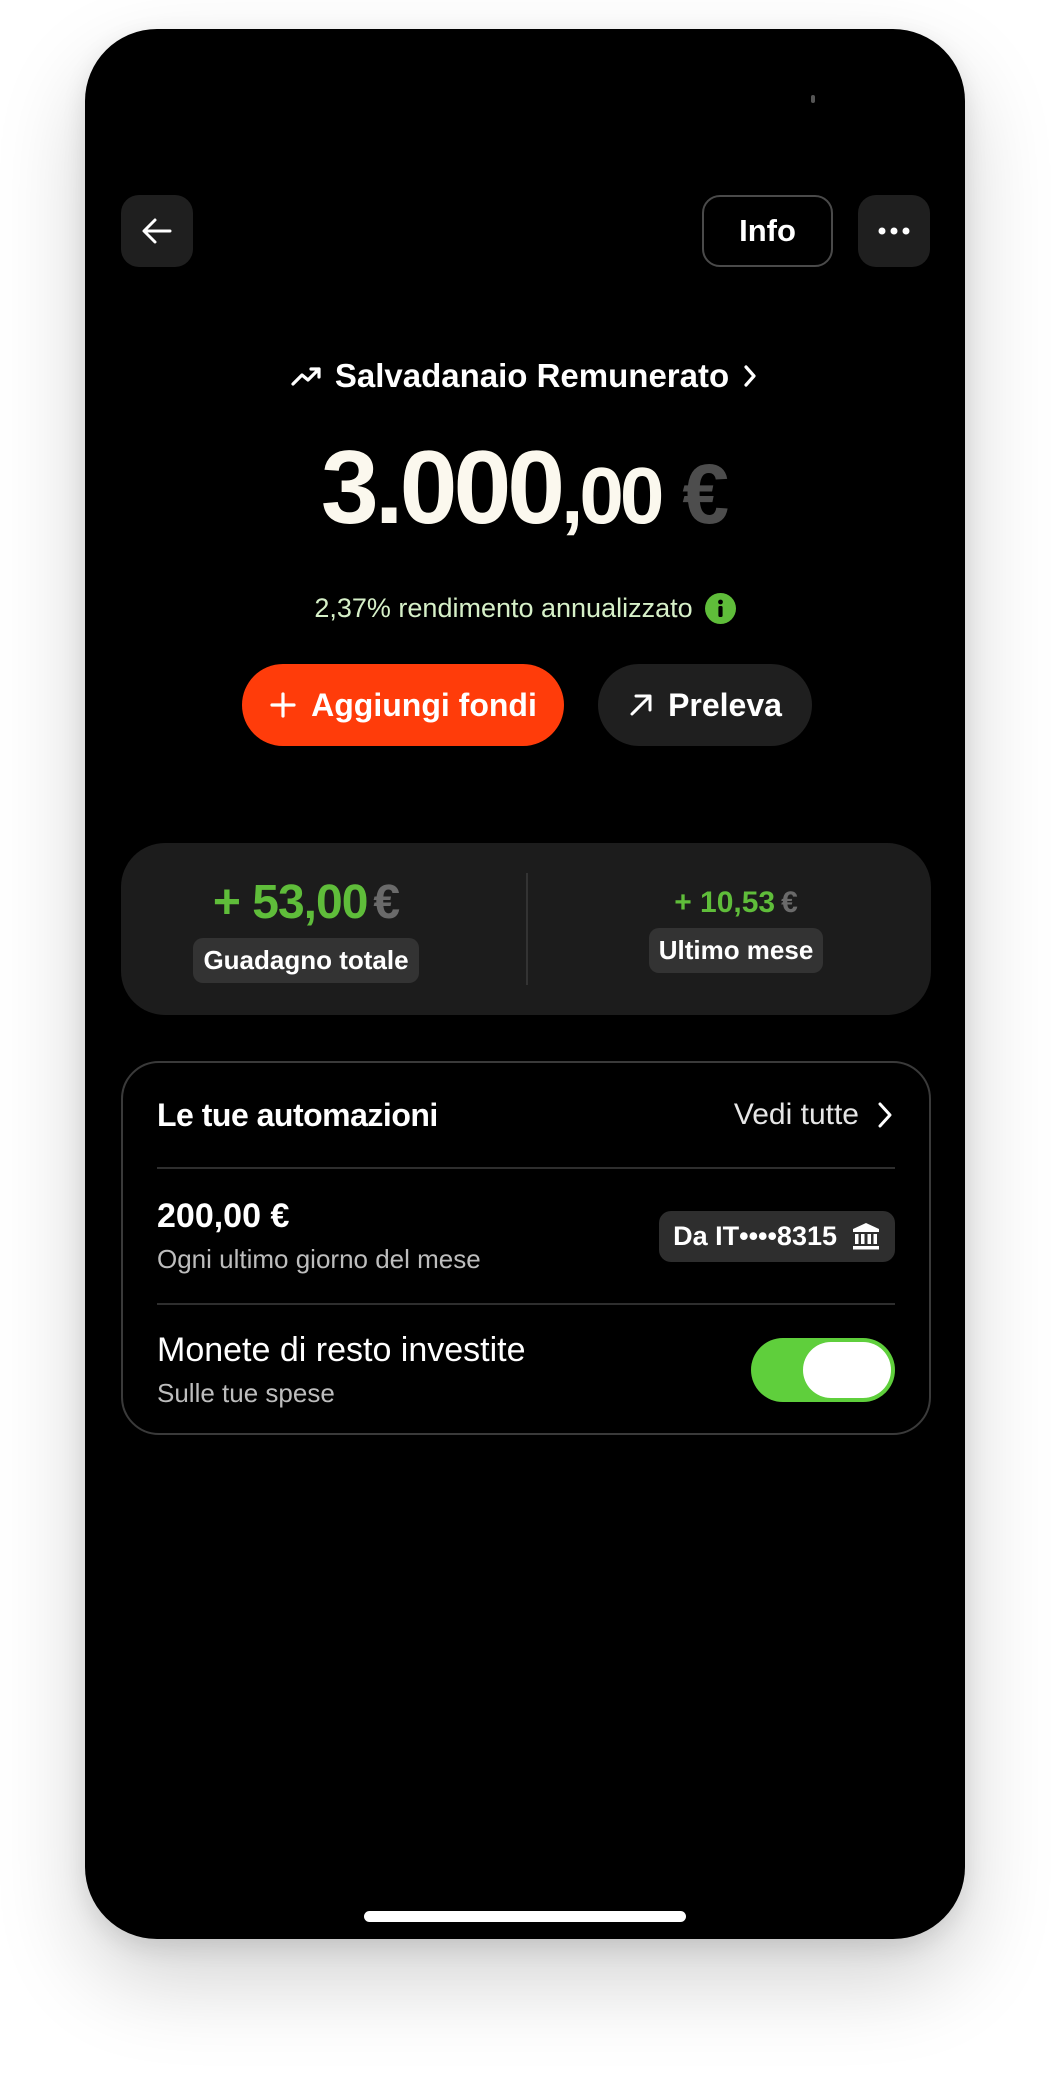 The image size is (1051, 2079). I want to click on last-month-label: Ultimo mese, so click(736, 950).